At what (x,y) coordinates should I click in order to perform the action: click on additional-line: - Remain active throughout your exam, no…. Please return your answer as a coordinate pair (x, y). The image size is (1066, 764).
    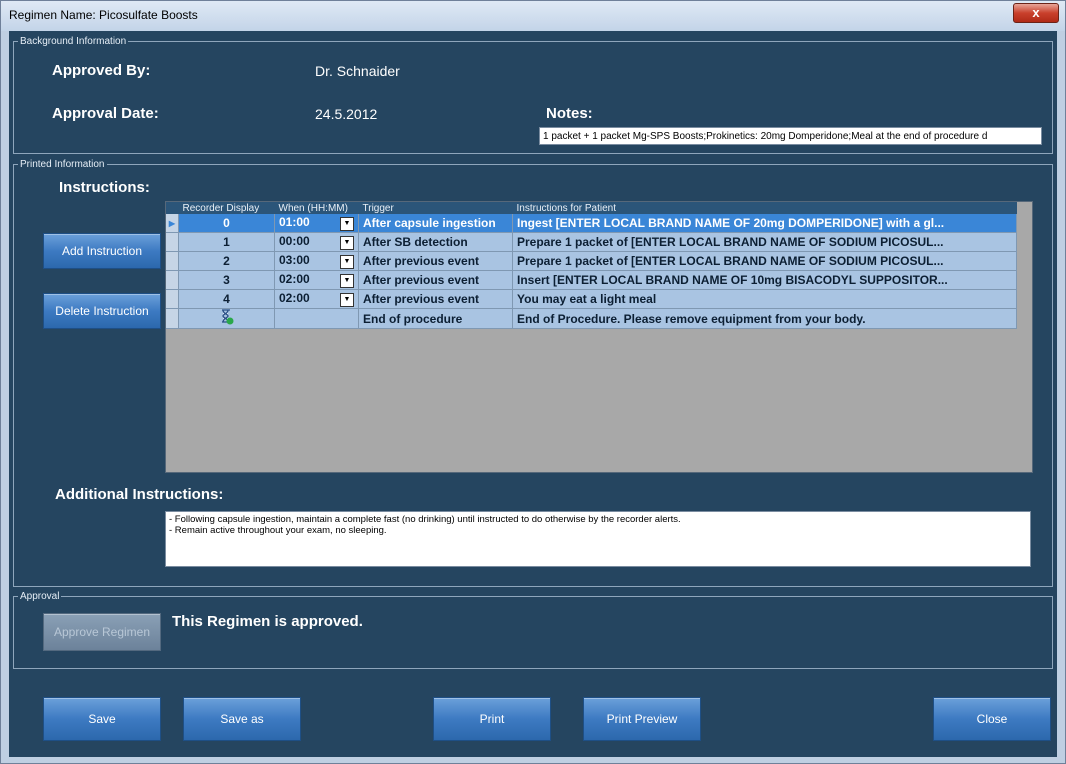
    Looking at the image, I should click on (278, 530).